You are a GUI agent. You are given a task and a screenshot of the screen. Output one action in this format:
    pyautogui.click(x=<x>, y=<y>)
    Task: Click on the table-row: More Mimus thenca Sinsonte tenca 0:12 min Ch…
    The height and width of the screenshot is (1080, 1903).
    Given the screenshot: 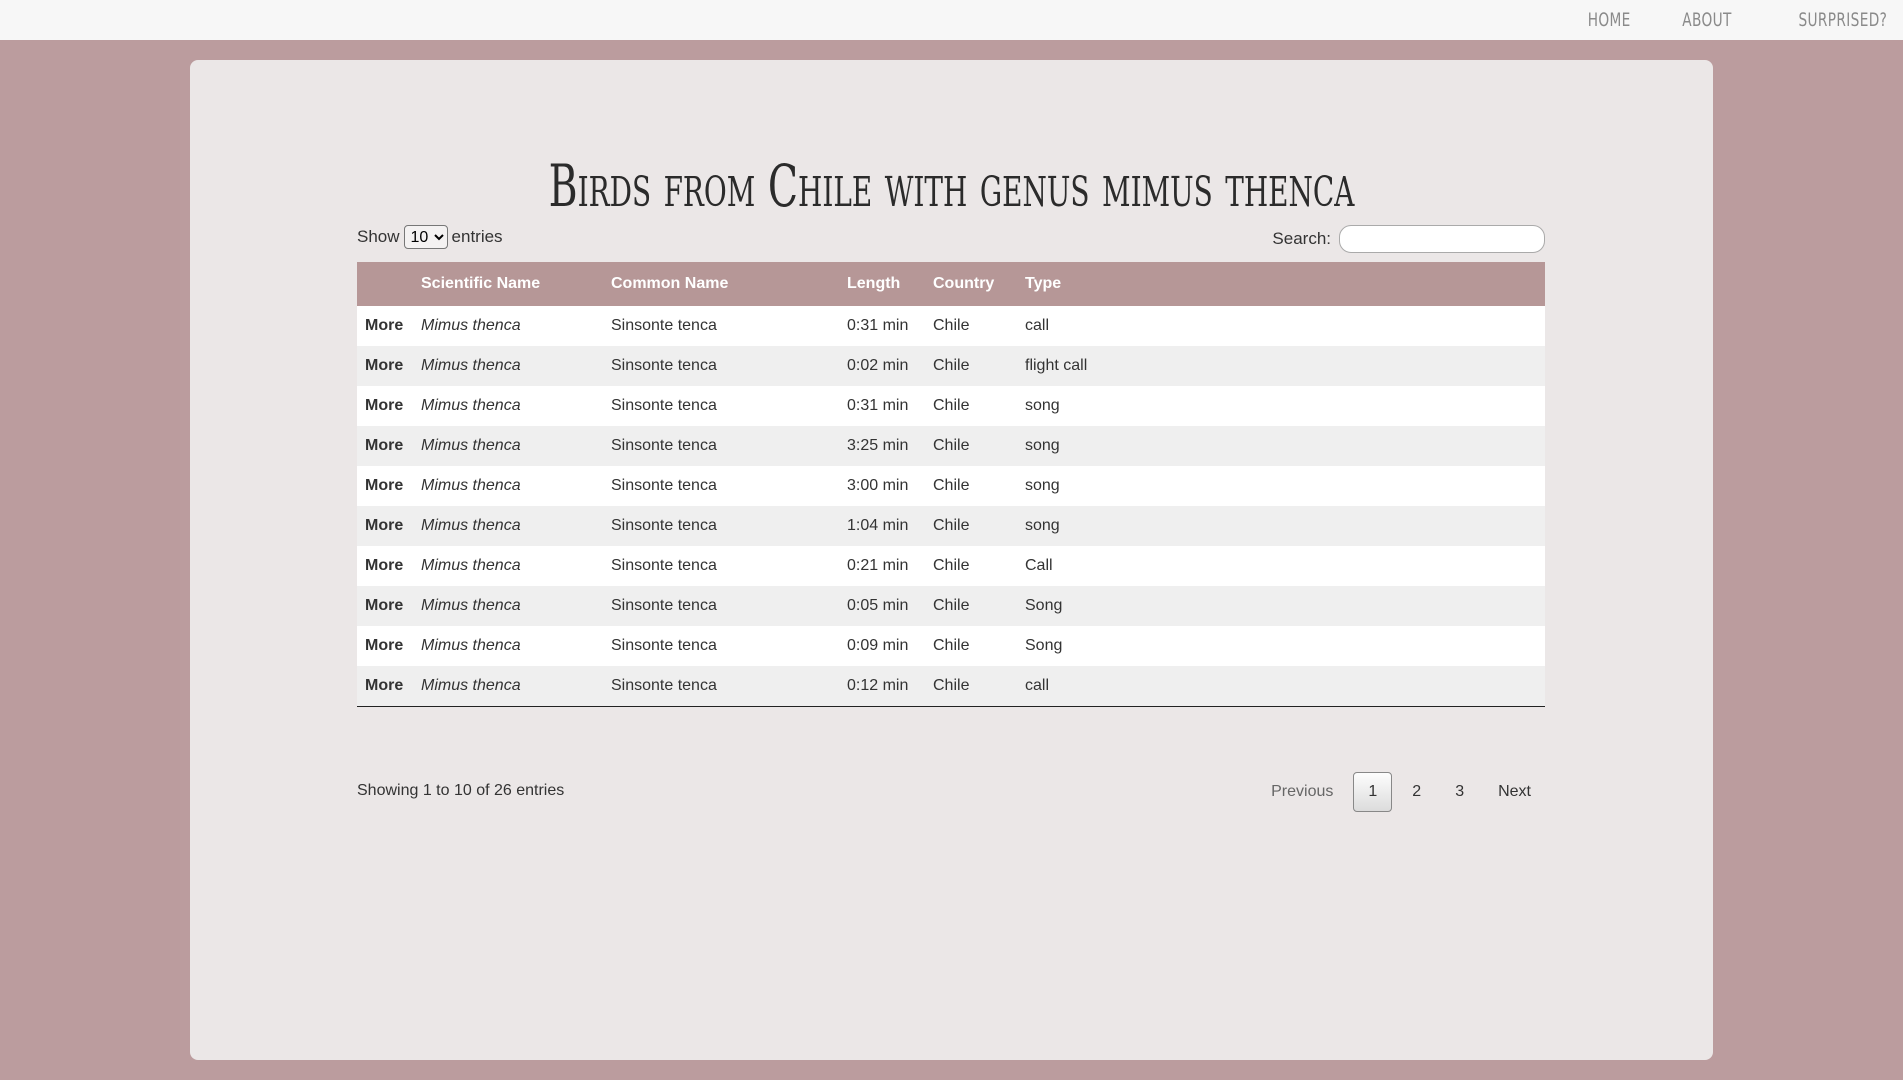 What is the action you would take?
    pyautogui.click(x=951, y=686)
    